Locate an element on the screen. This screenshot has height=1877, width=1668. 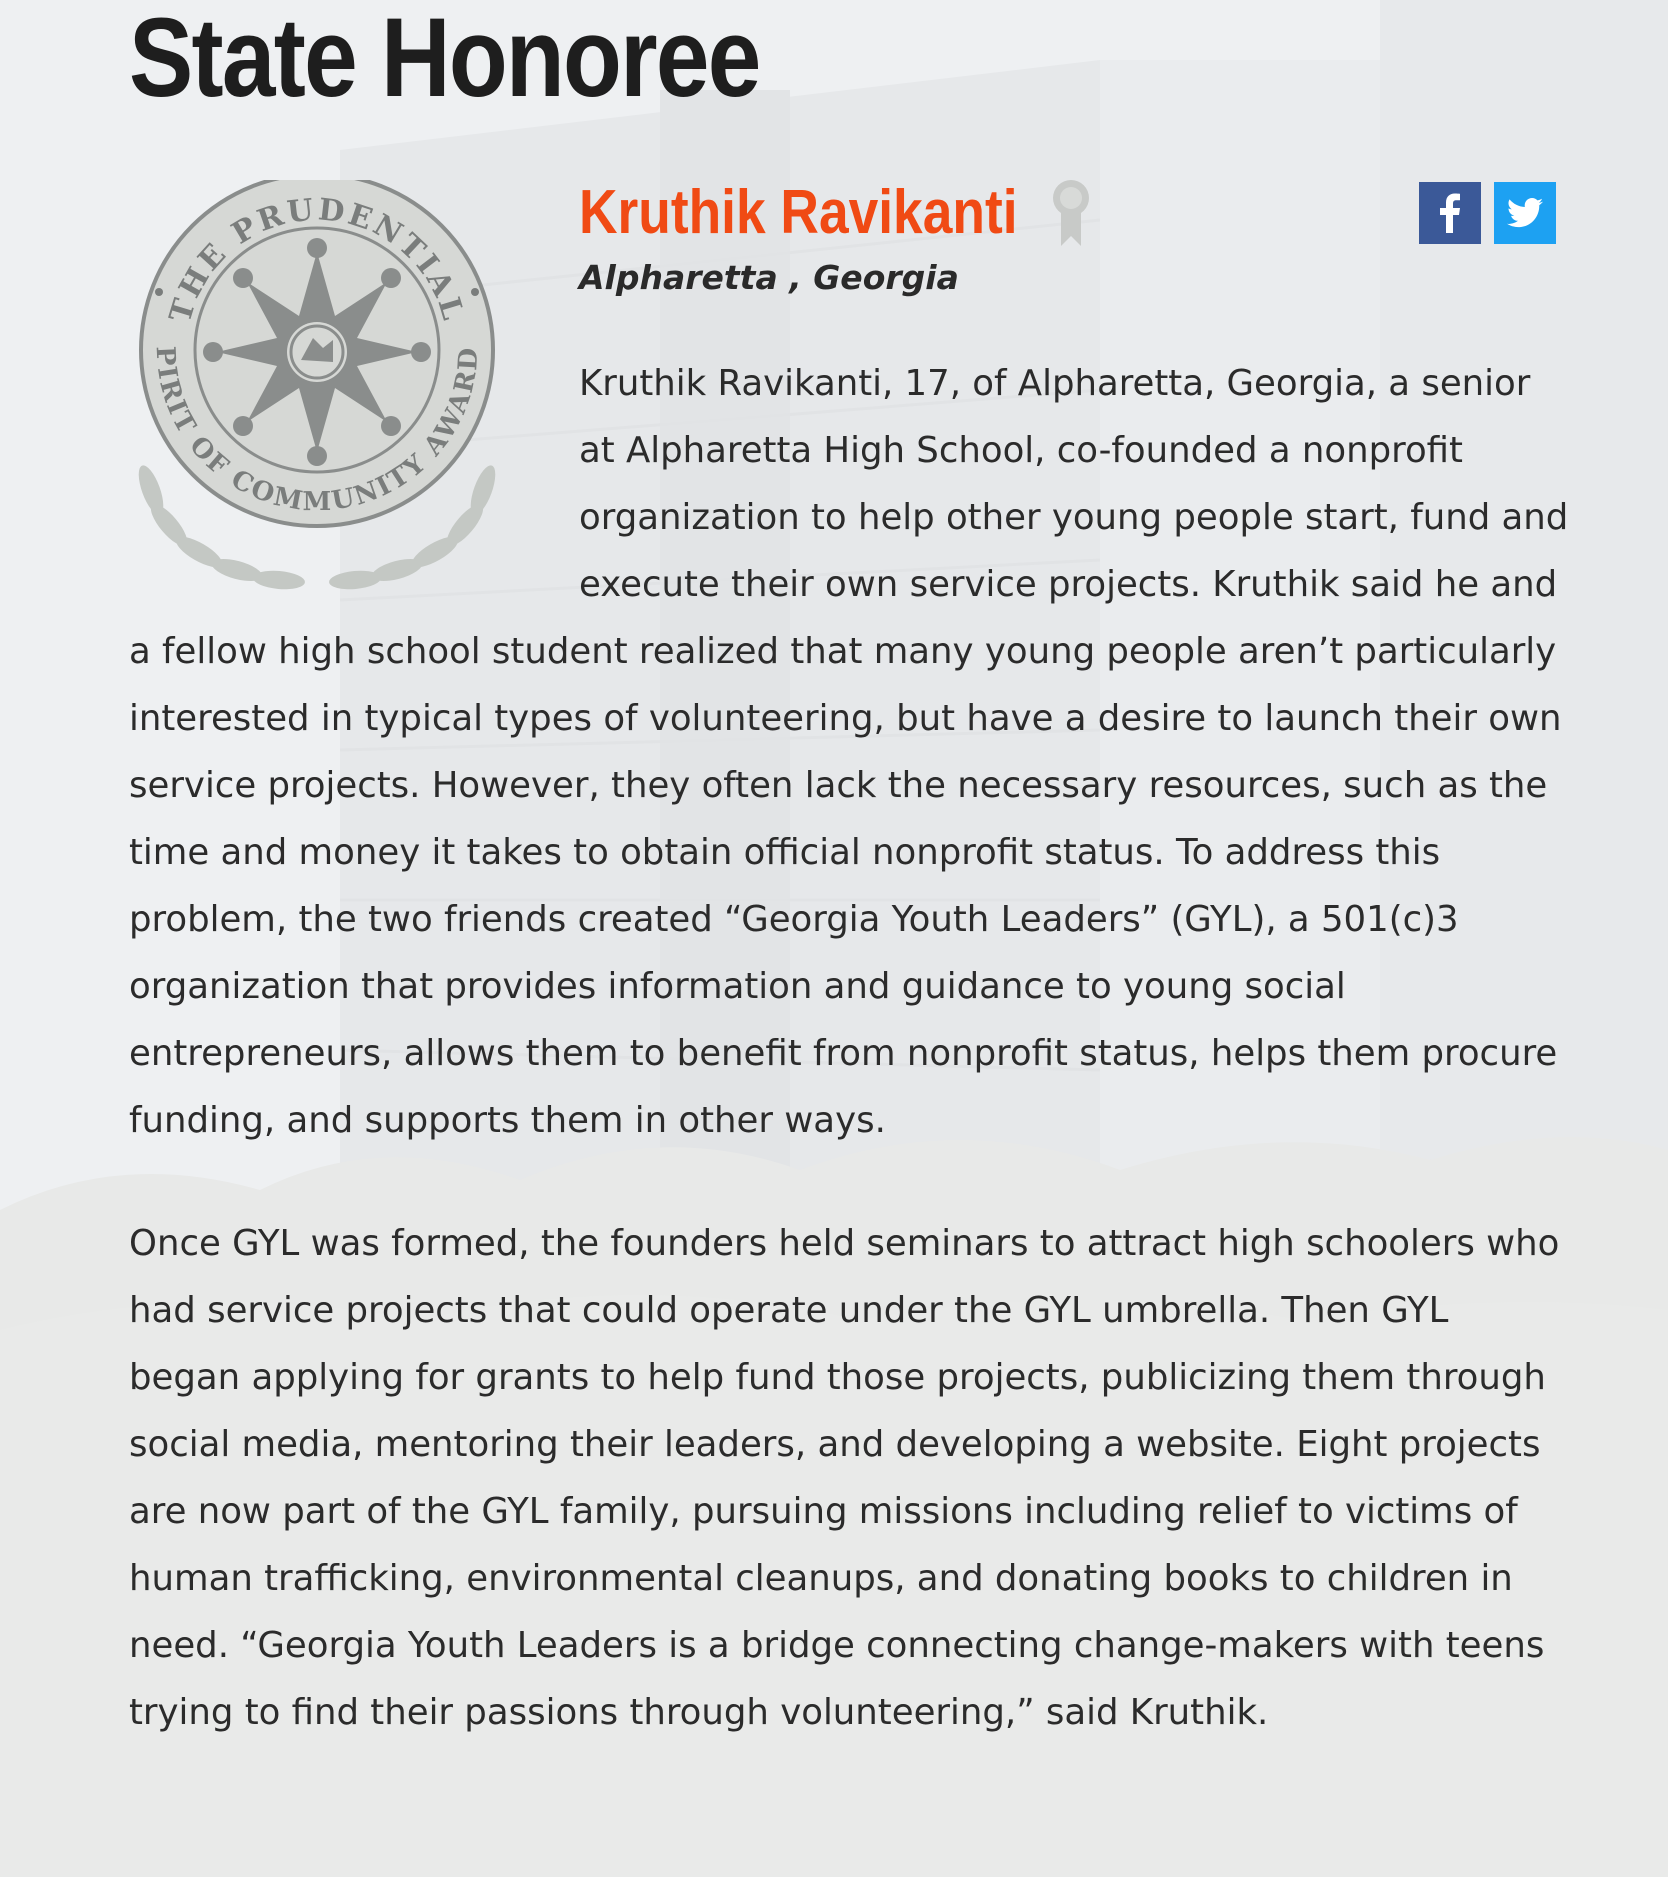
honoree-location: Alpharetta , Georgia is located at coordinates (769, 277).